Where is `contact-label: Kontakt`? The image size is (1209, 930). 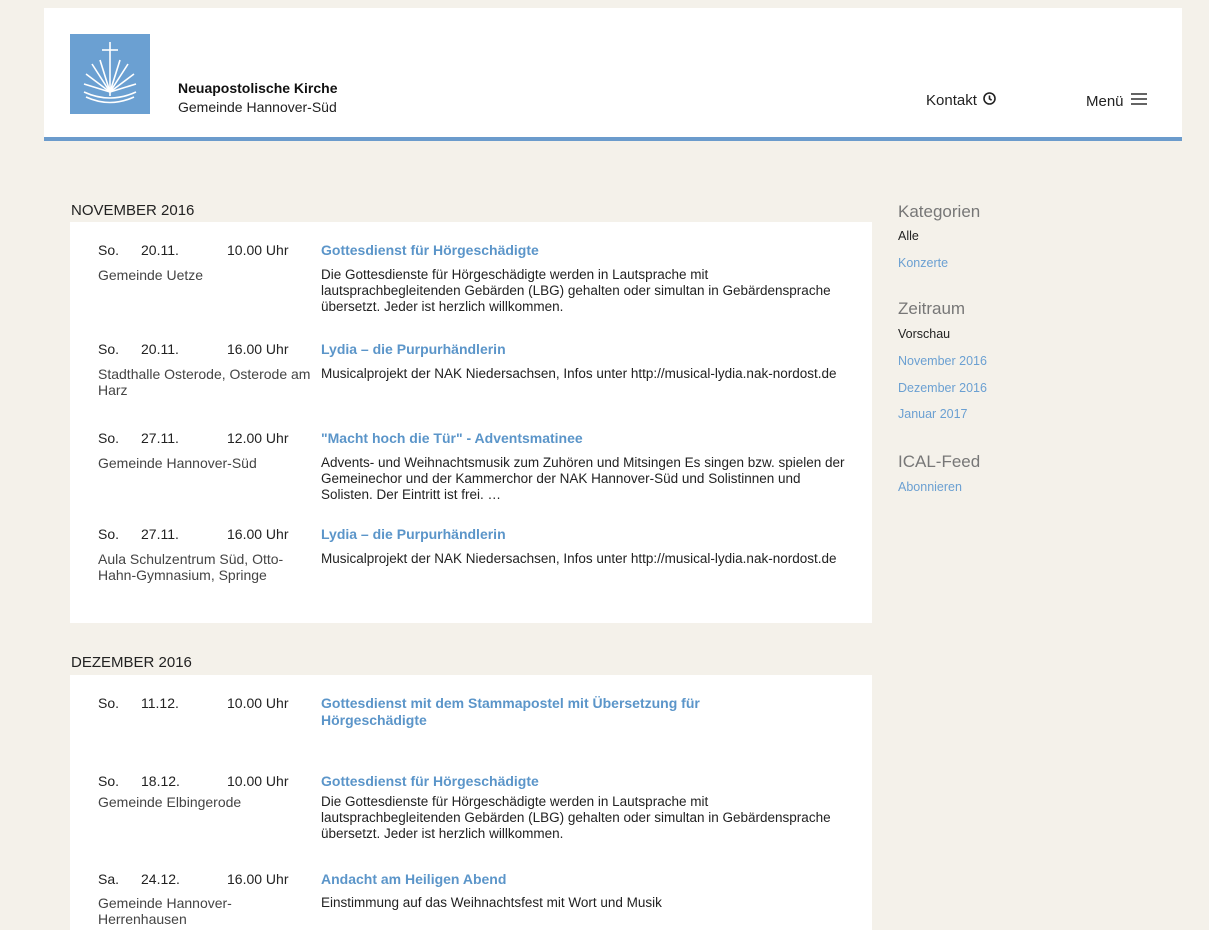 contact-label: Kontakt is located at coordinates (951, 100).